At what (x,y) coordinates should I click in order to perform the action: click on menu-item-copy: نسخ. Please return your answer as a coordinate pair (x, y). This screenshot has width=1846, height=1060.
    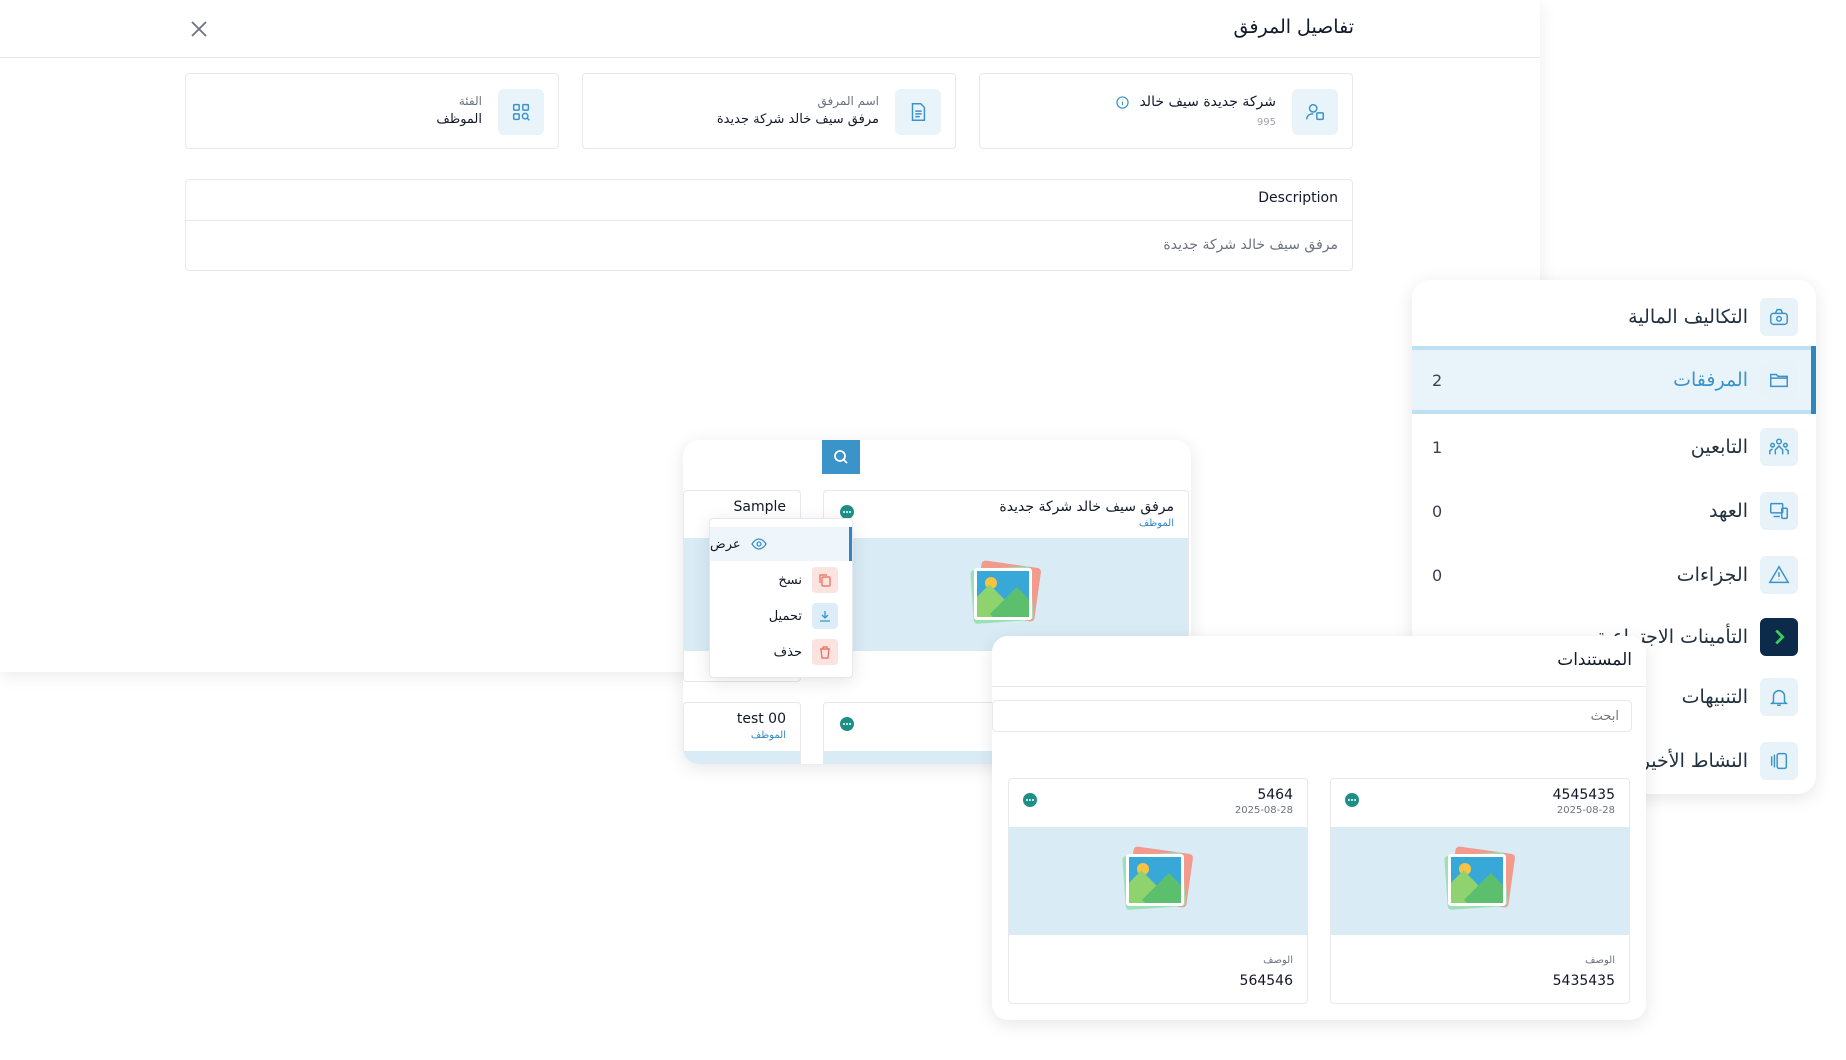
    Looking at the image, I should click on (781, 580).